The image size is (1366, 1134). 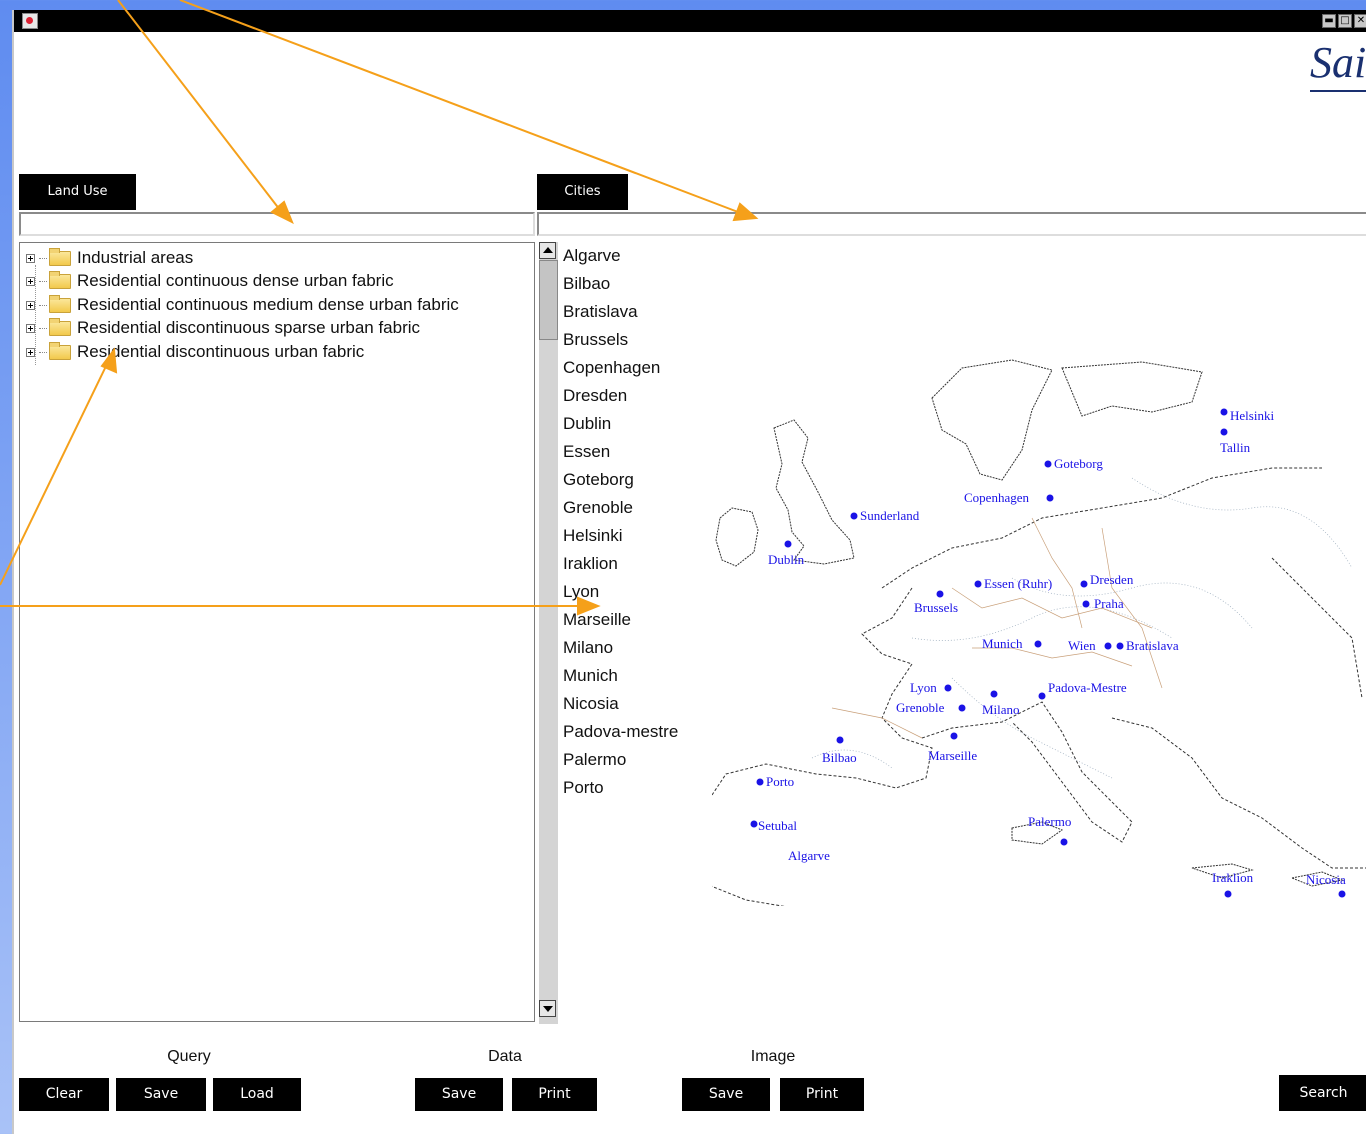 I want to click on city-item: Essen, so click(x=586, y=452).